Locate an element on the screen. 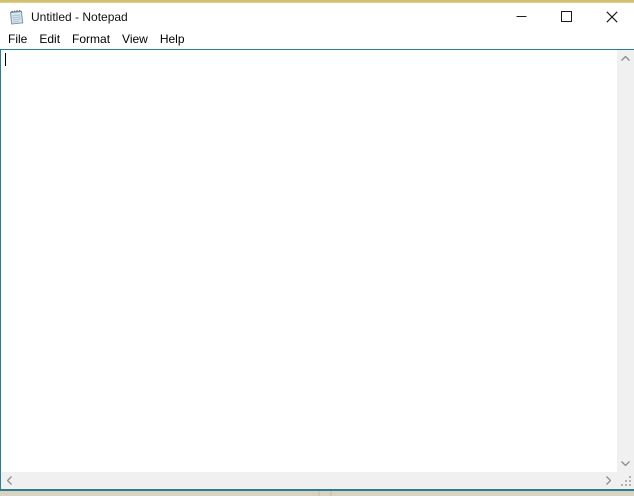 This screenshot has width=634, height=496. close-icon is located at coordinates (611, 16).